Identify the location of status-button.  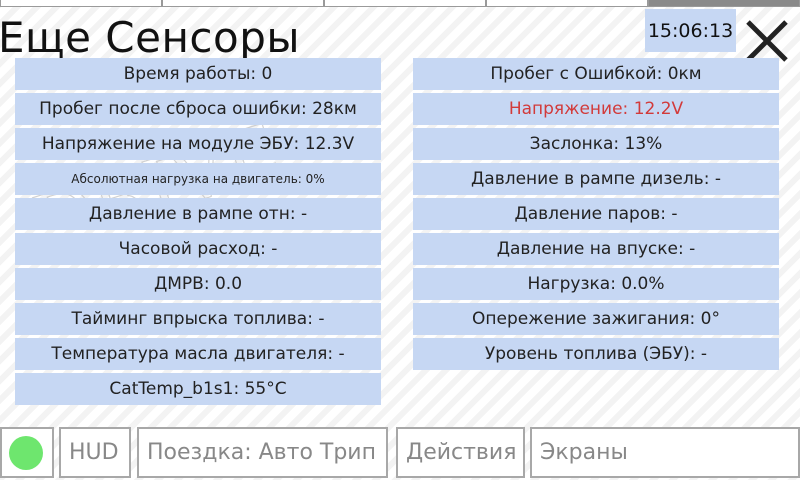
(27, 452).